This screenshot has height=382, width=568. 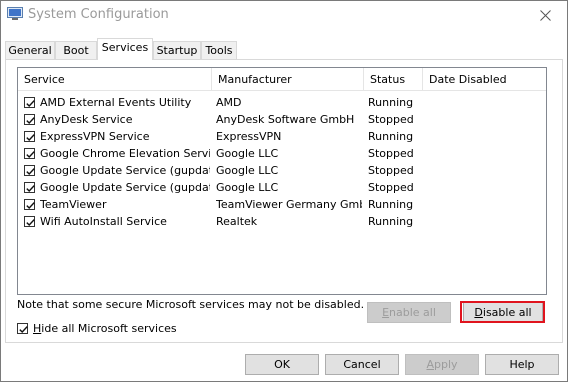 What do you see at coordinates (15, 13) in the screenshot?
I see `msconfig-icon` at bounding box center [15, 13].